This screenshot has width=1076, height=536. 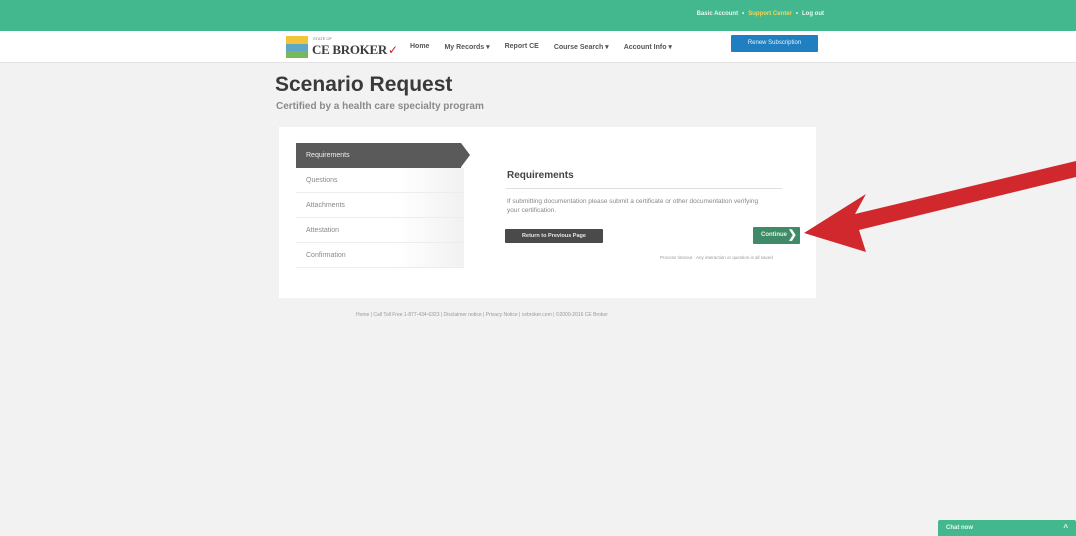 I want to click on nav-item-my-records: My Records ▾, so click(x=466, y=47).